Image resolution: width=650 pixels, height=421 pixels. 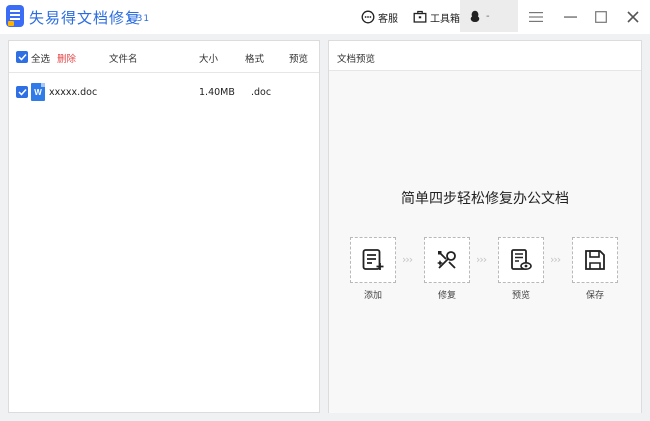 I want to click on save-disk-icon, so click(x=595, y=260).